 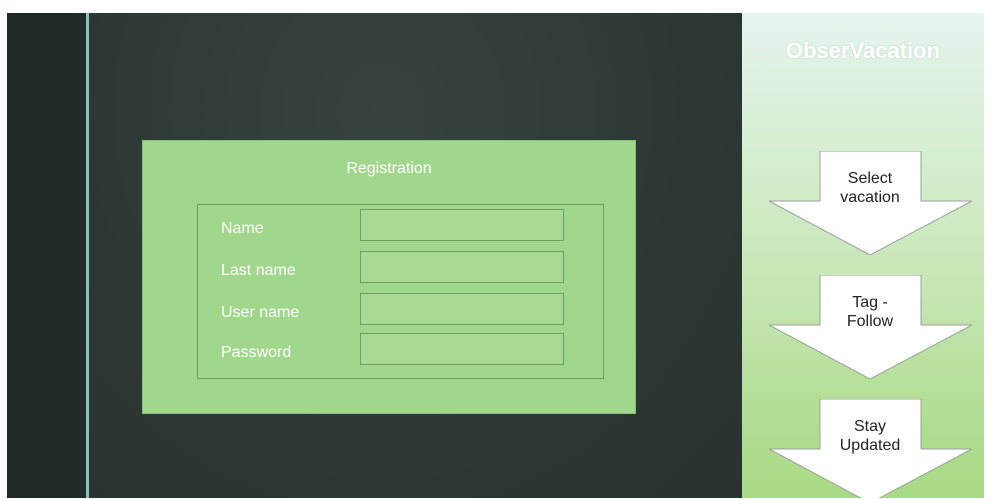 What do you see at coordinates (462, 349) in the screenshot?
I see `password-input` at bounding box center [462, 349].